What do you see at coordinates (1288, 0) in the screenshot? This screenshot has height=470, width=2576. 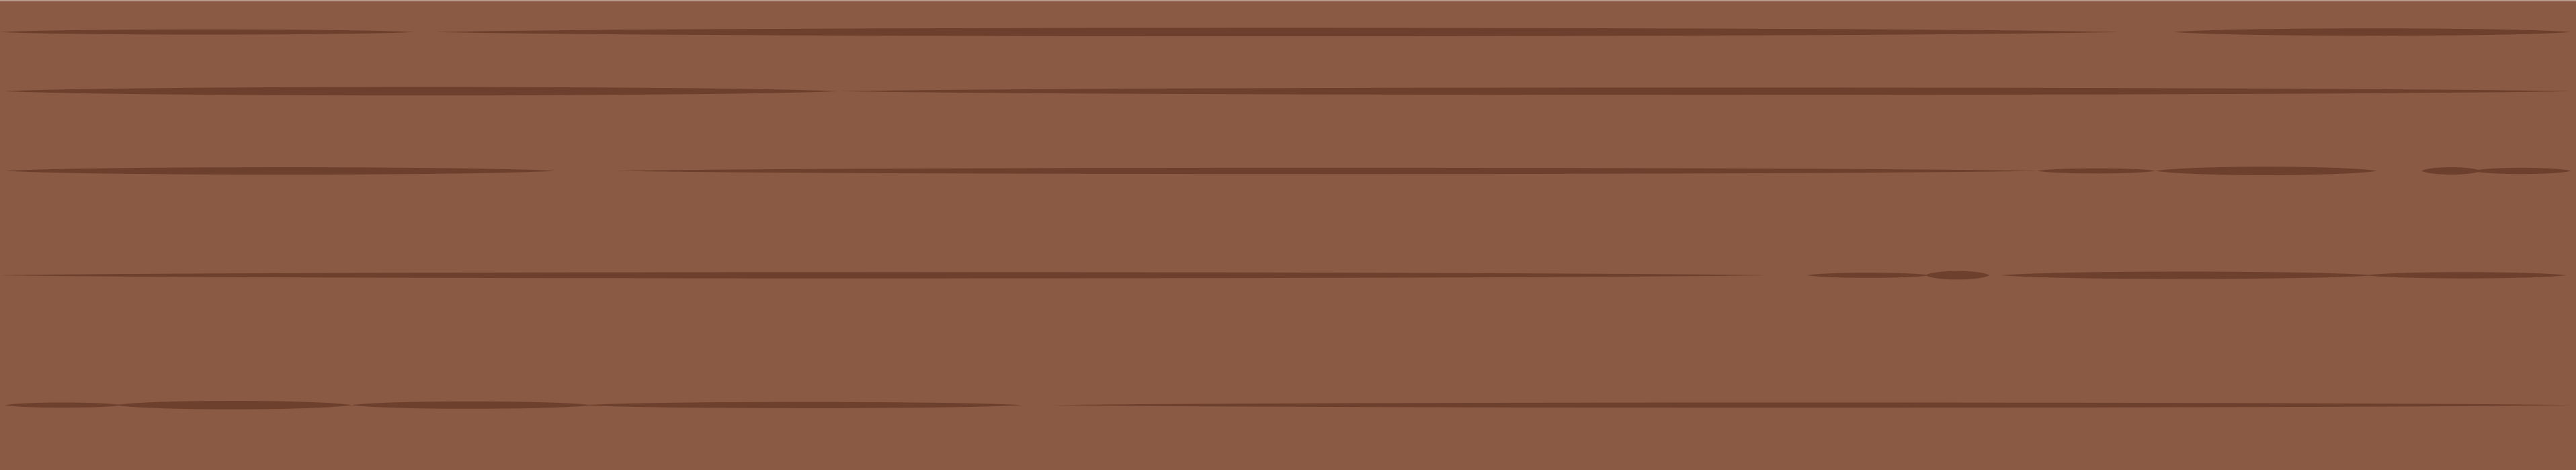 I see `top-edge-line` at bounding box center [1288, 0].